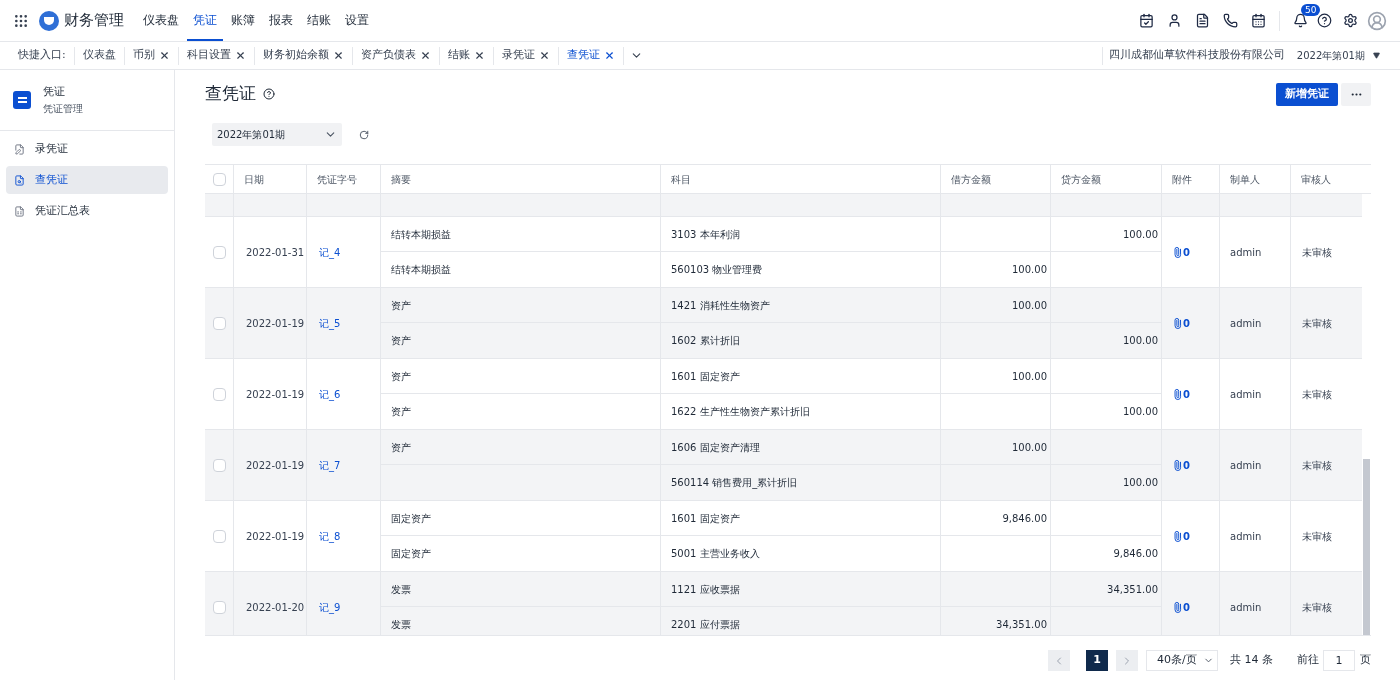 The width and height of the screenshot is (1400, 680). I want to click on column-header: 凭证字号, so click(343, 179).